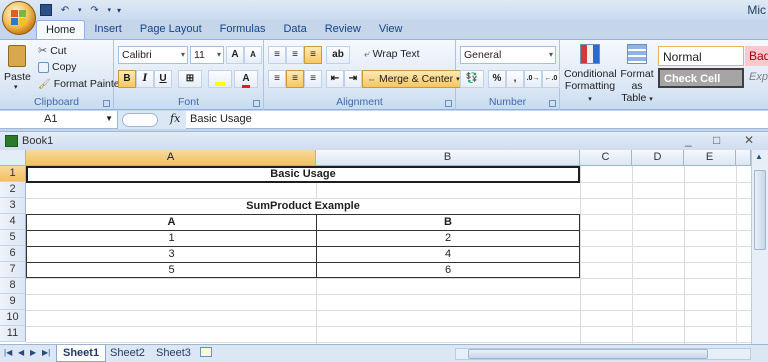 This screenshot has width=768, height=362. I want to click on cell-b7: 6, so click(448, 270).